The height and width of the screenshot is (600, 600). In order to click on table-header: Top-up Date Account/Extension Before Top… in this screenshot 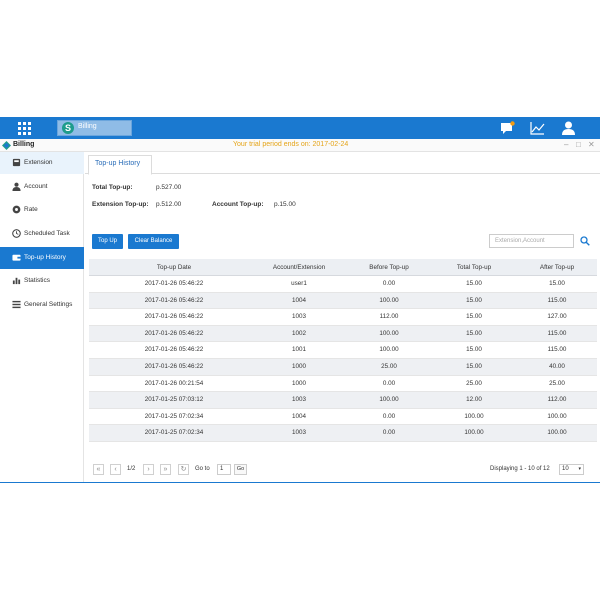, I will do `click(343, 267)`.